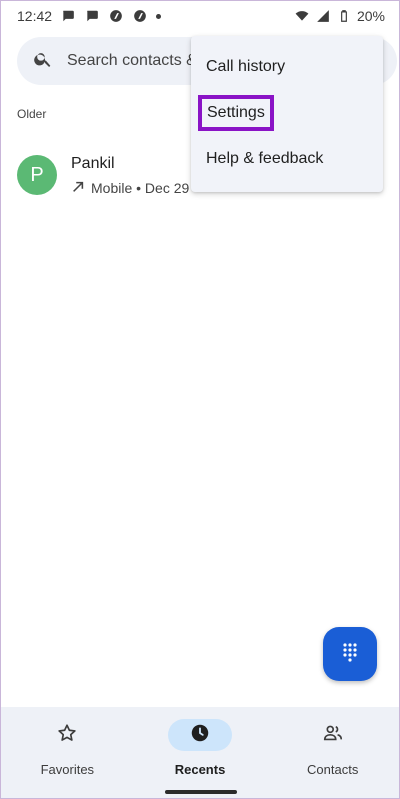  I want to click on nav-label: Recents, so click(200, 769).